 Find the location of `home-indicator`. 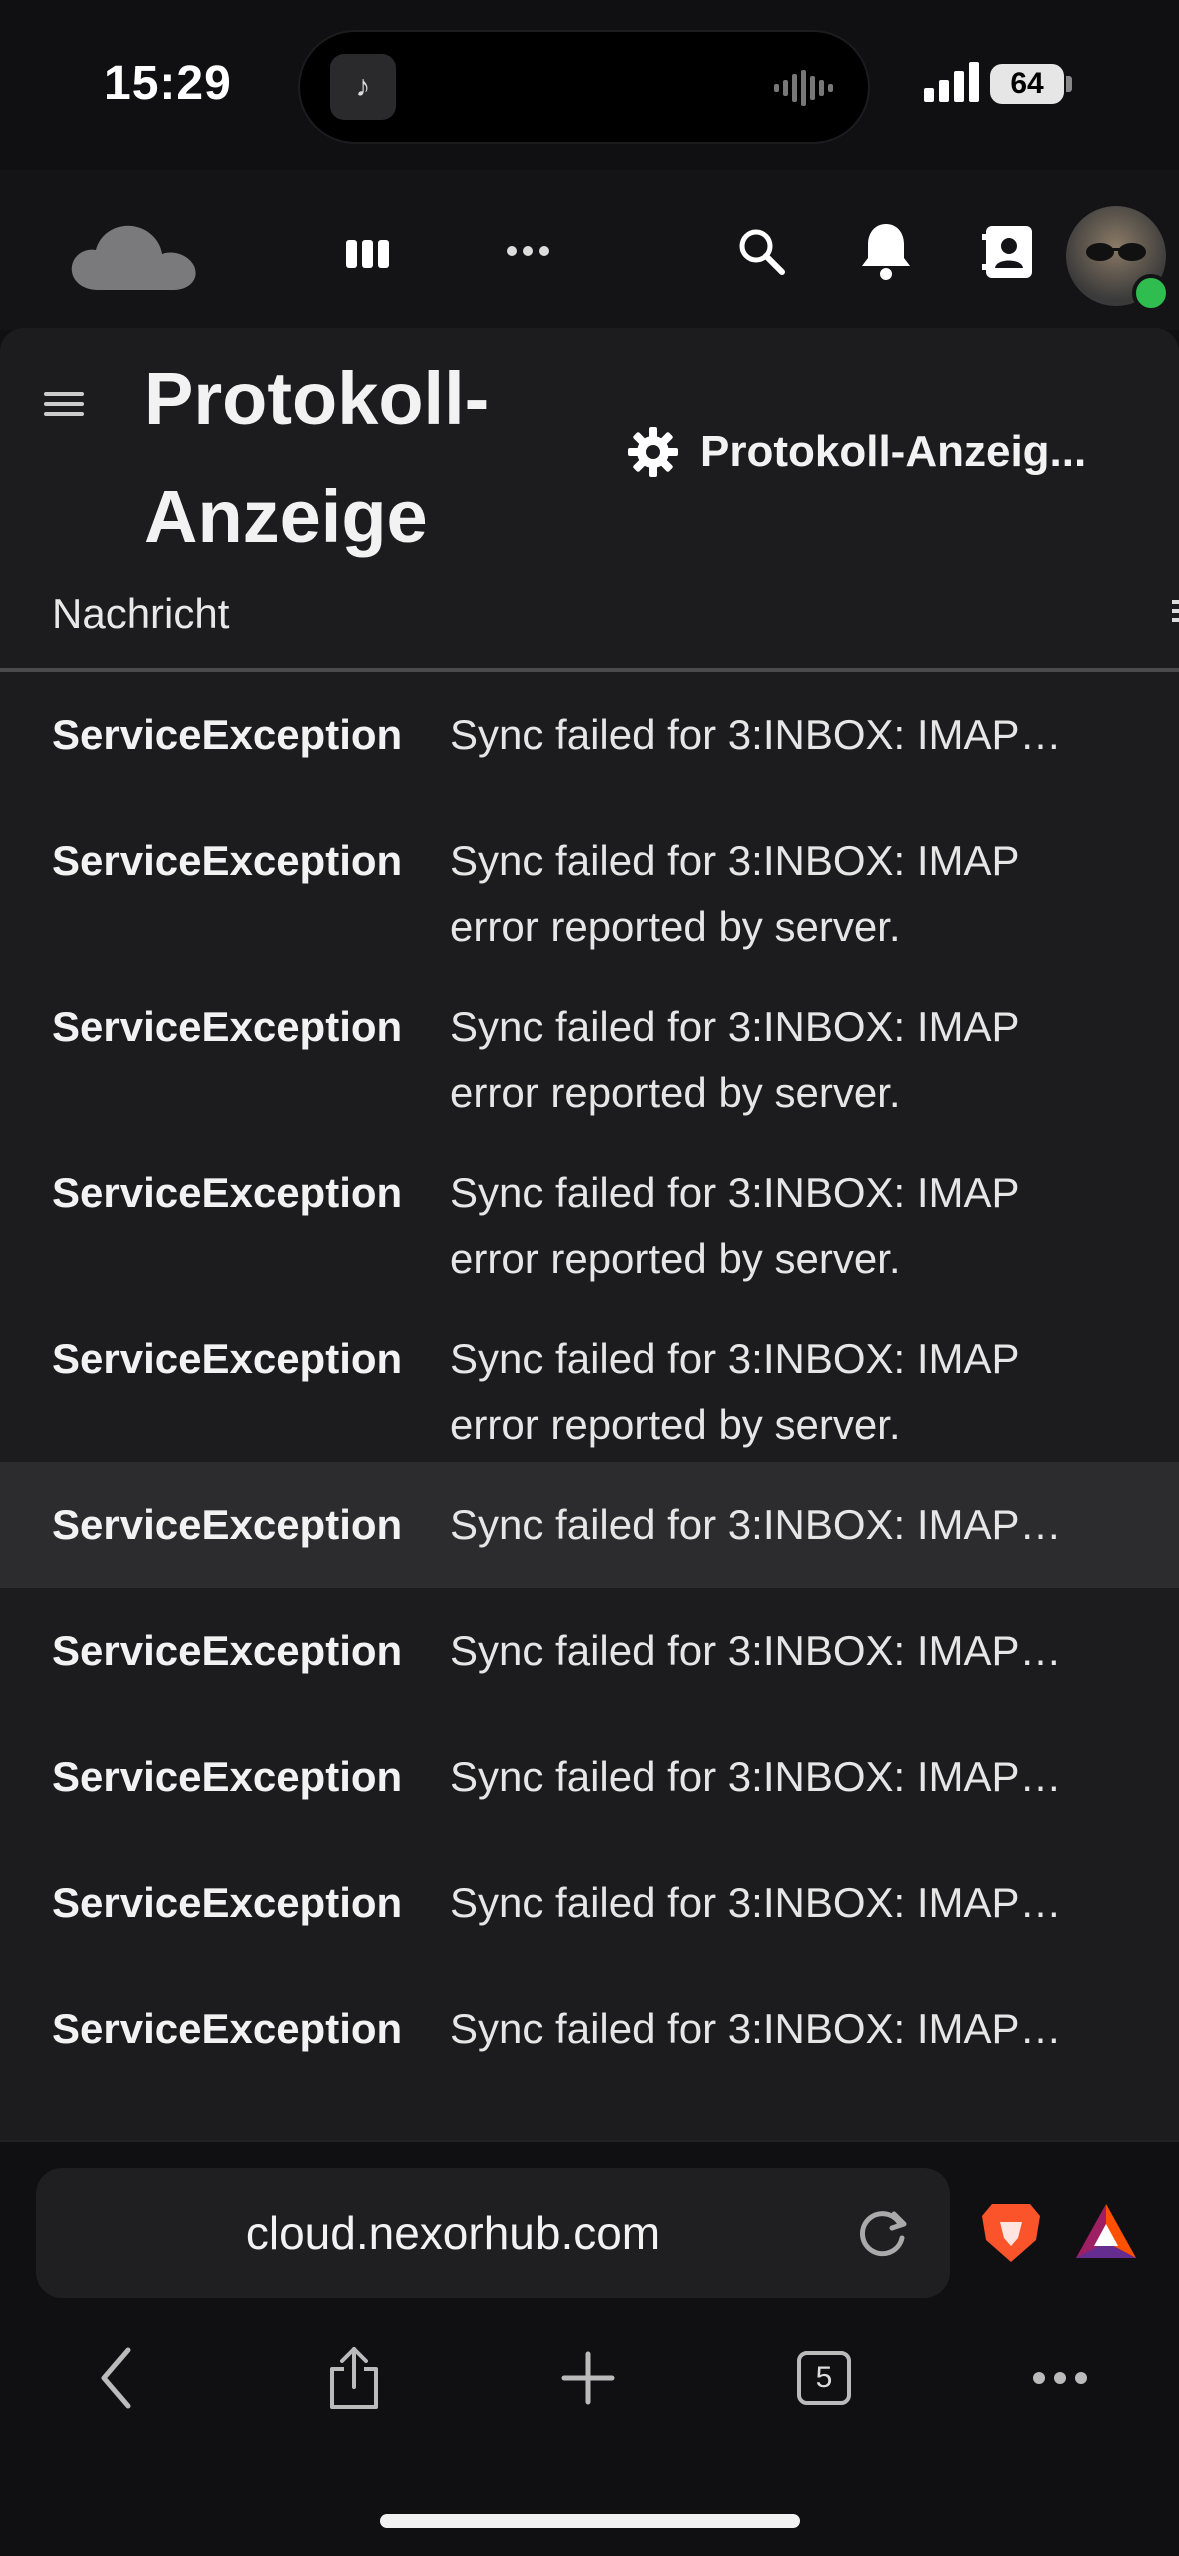

home-indicator is located at coordinates (590, 2521).